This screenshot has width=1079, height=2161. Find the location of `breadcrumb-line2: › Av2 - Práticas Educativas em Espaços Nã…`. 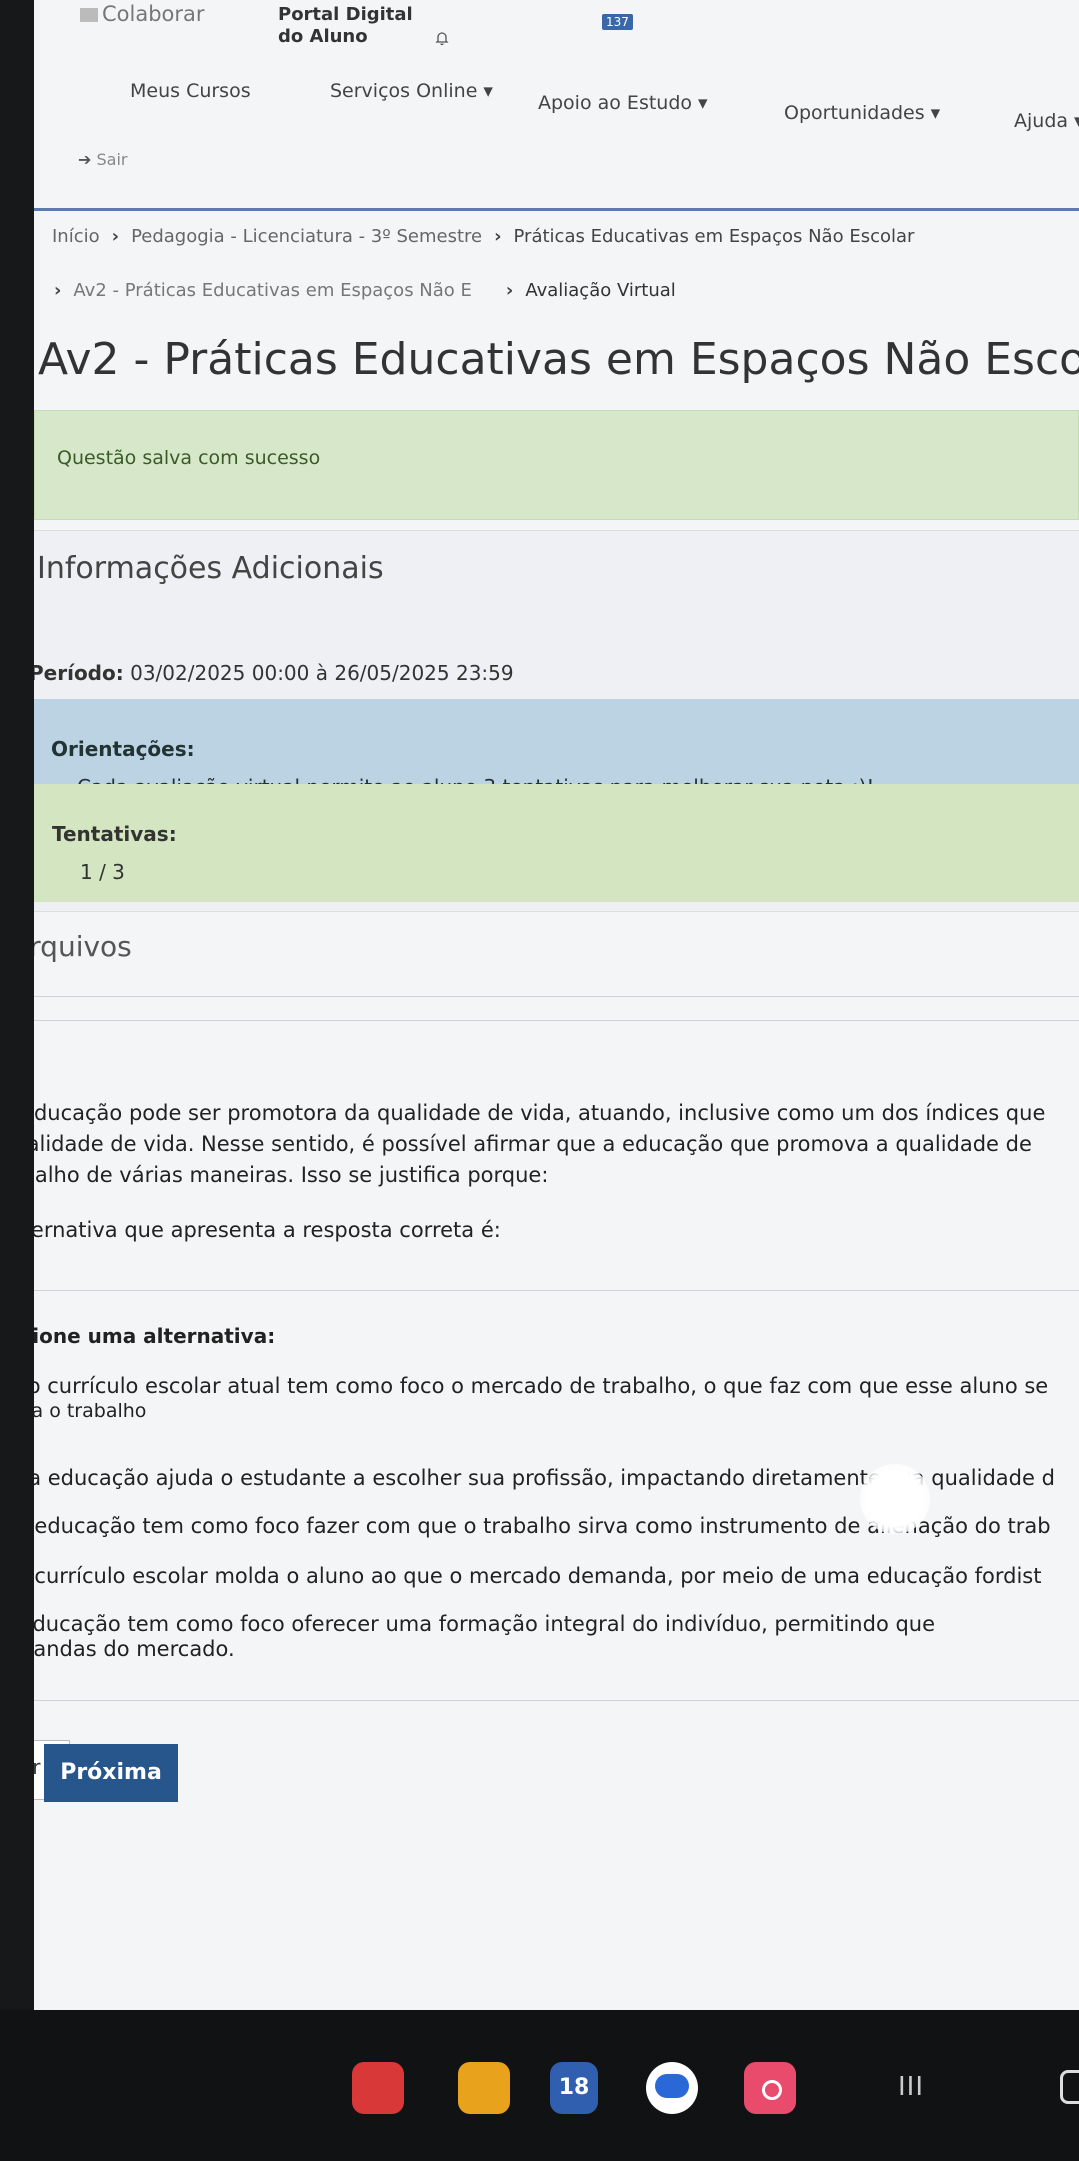

breadcrumb-line2: › Av2 - Práticas Educativas em Espaços Nã… is located at coordinates (365, 290).